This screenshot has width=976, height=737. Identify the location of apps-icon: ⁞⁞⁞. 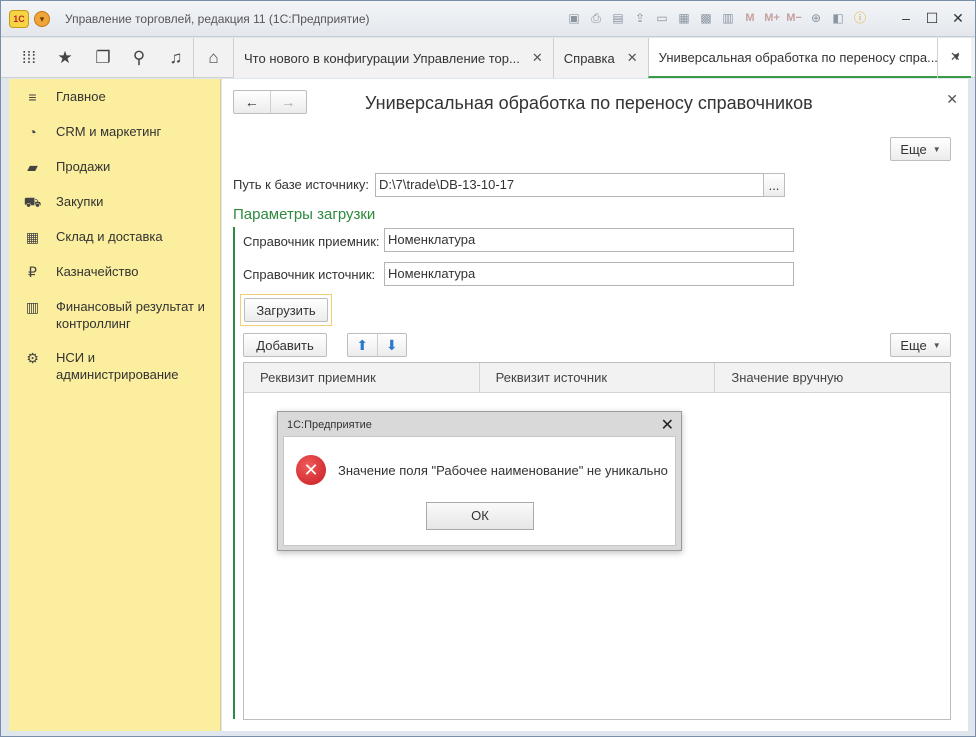
(29, 58).